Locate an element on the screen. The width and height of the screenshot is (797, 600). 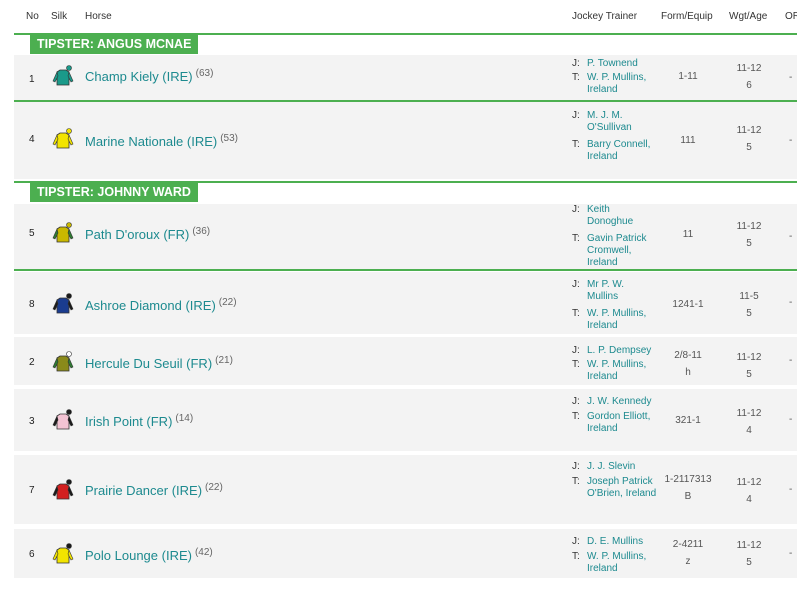
age: 4 is located at coordinates (749, 499).